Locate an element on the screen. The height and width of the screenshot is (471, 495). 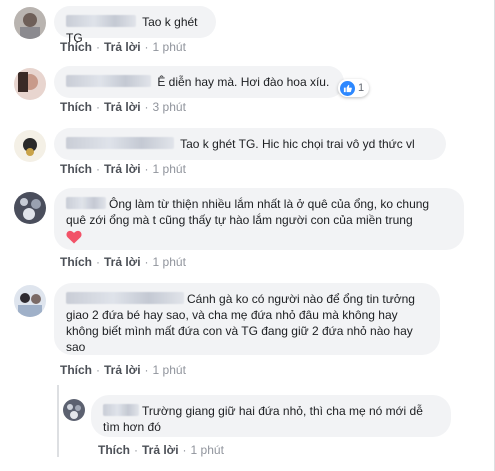
comment-bubble: Tao k ghét TG is located at coordinates (135, 25).